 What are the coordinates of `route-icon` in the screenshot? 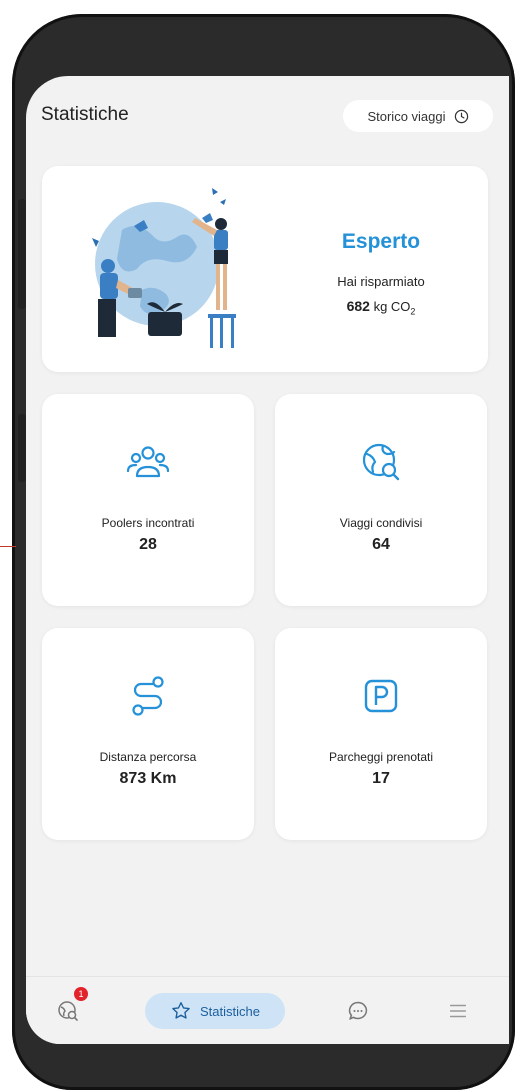 It's located at (148, 696).